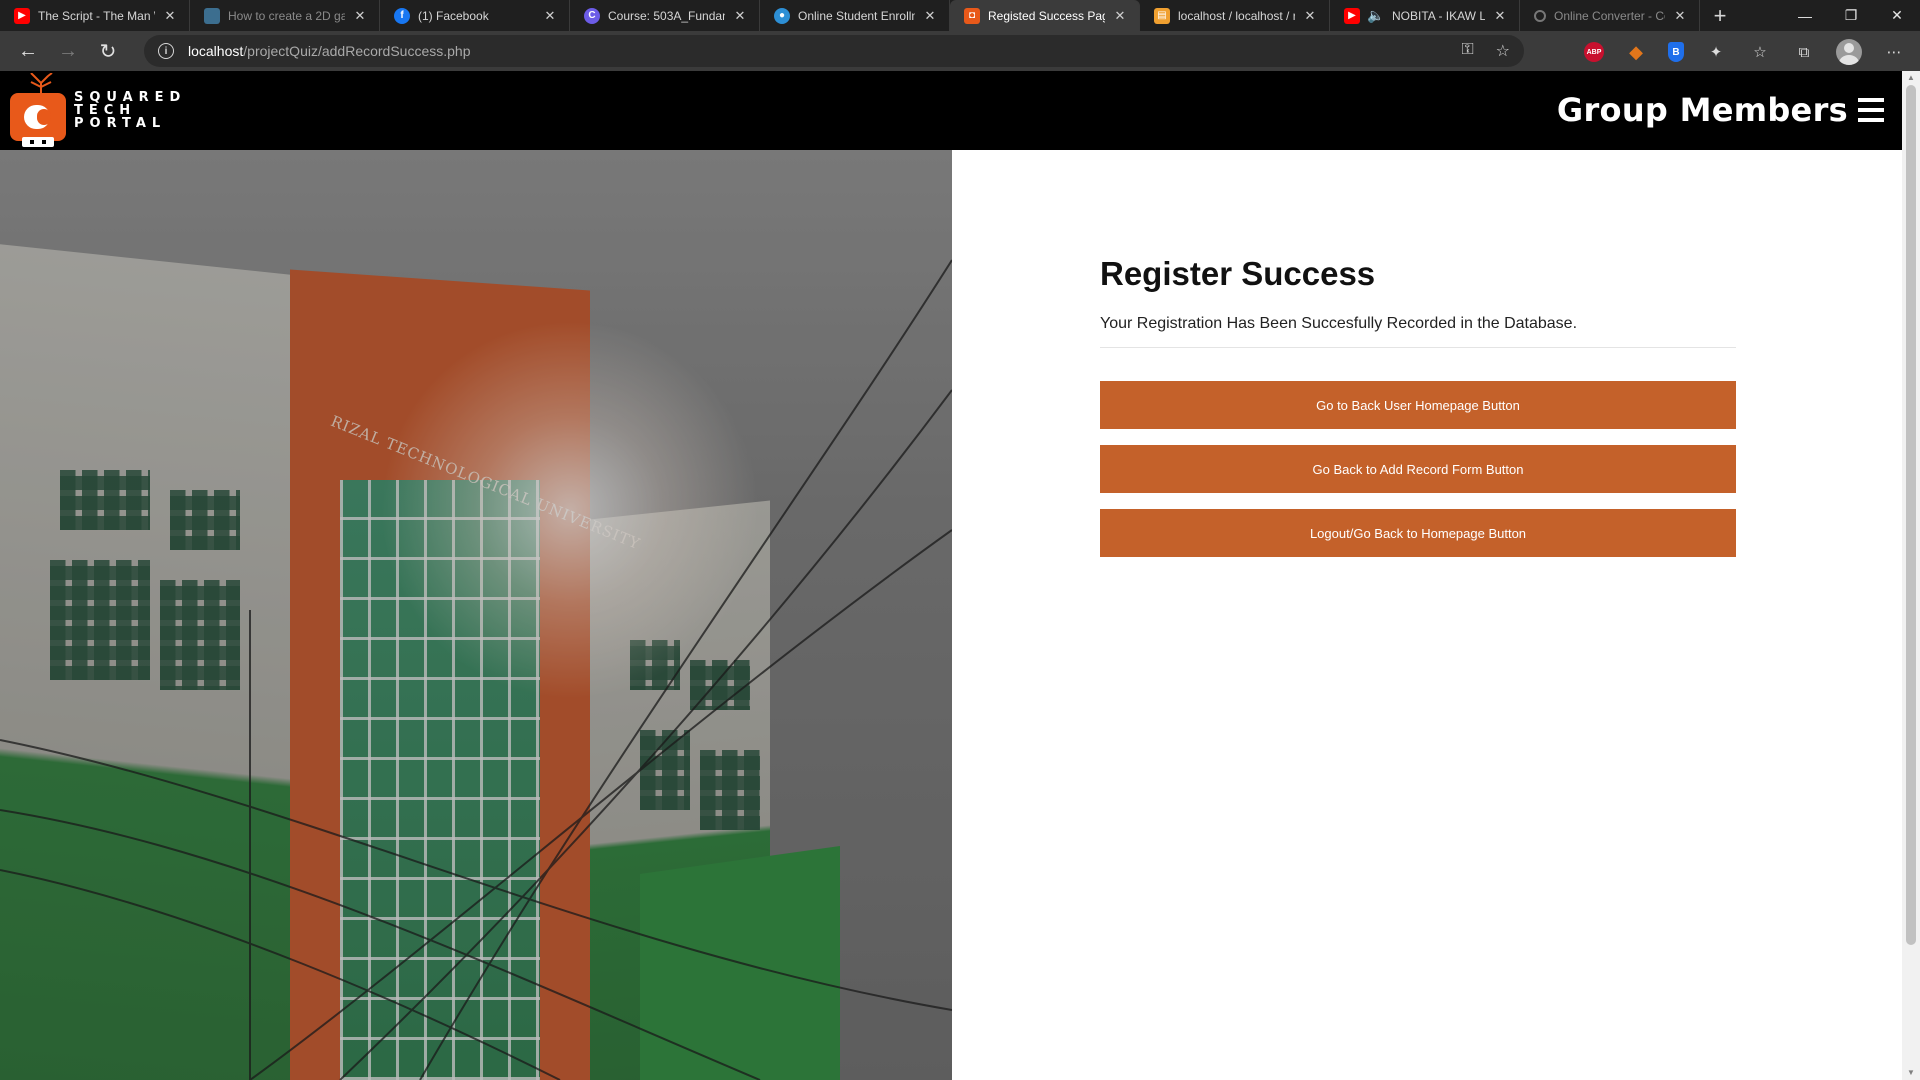 The width and height of the screenshot is (1920, 1080). Describe the element at coordinates (1636, 52) in the screenshot. I see `metamask-icon: ◆` at that location.